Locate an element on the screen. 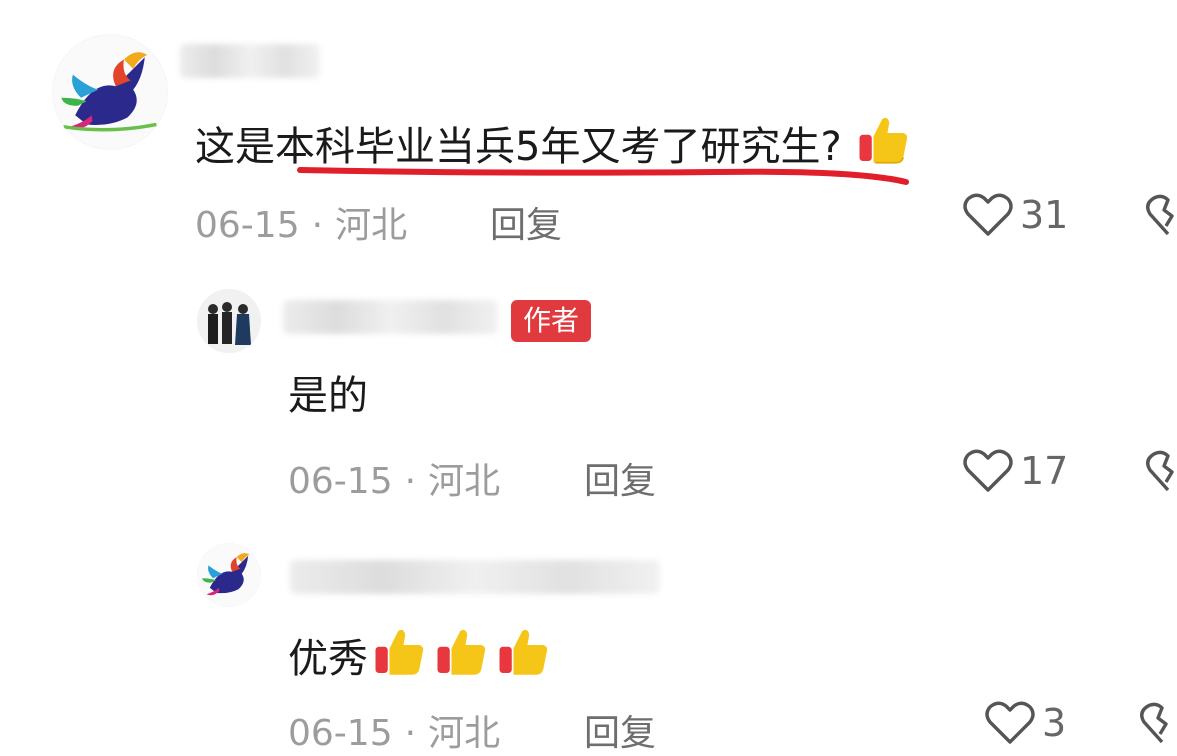 The height and width of the screenshot is (756, 1177). like-count: 31 is located at coordinates (1044, 215).